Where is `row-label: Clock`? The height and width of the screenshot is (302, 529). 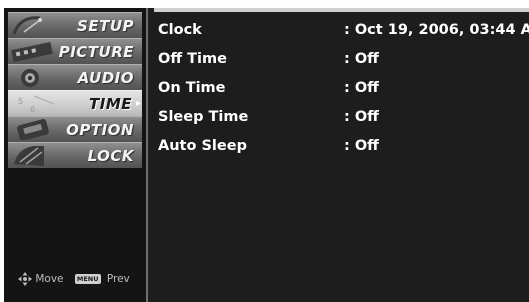 row-label: Clock is located at coordinates (180, 30).